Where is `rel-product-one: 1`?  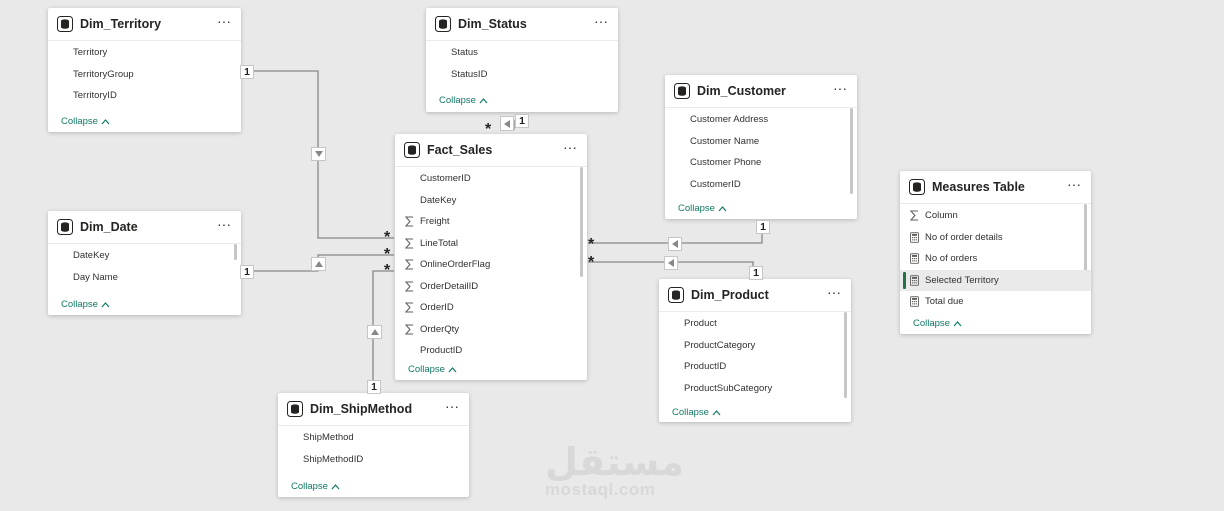 rel-product-one: 1 is located at coordinates (756, 273).